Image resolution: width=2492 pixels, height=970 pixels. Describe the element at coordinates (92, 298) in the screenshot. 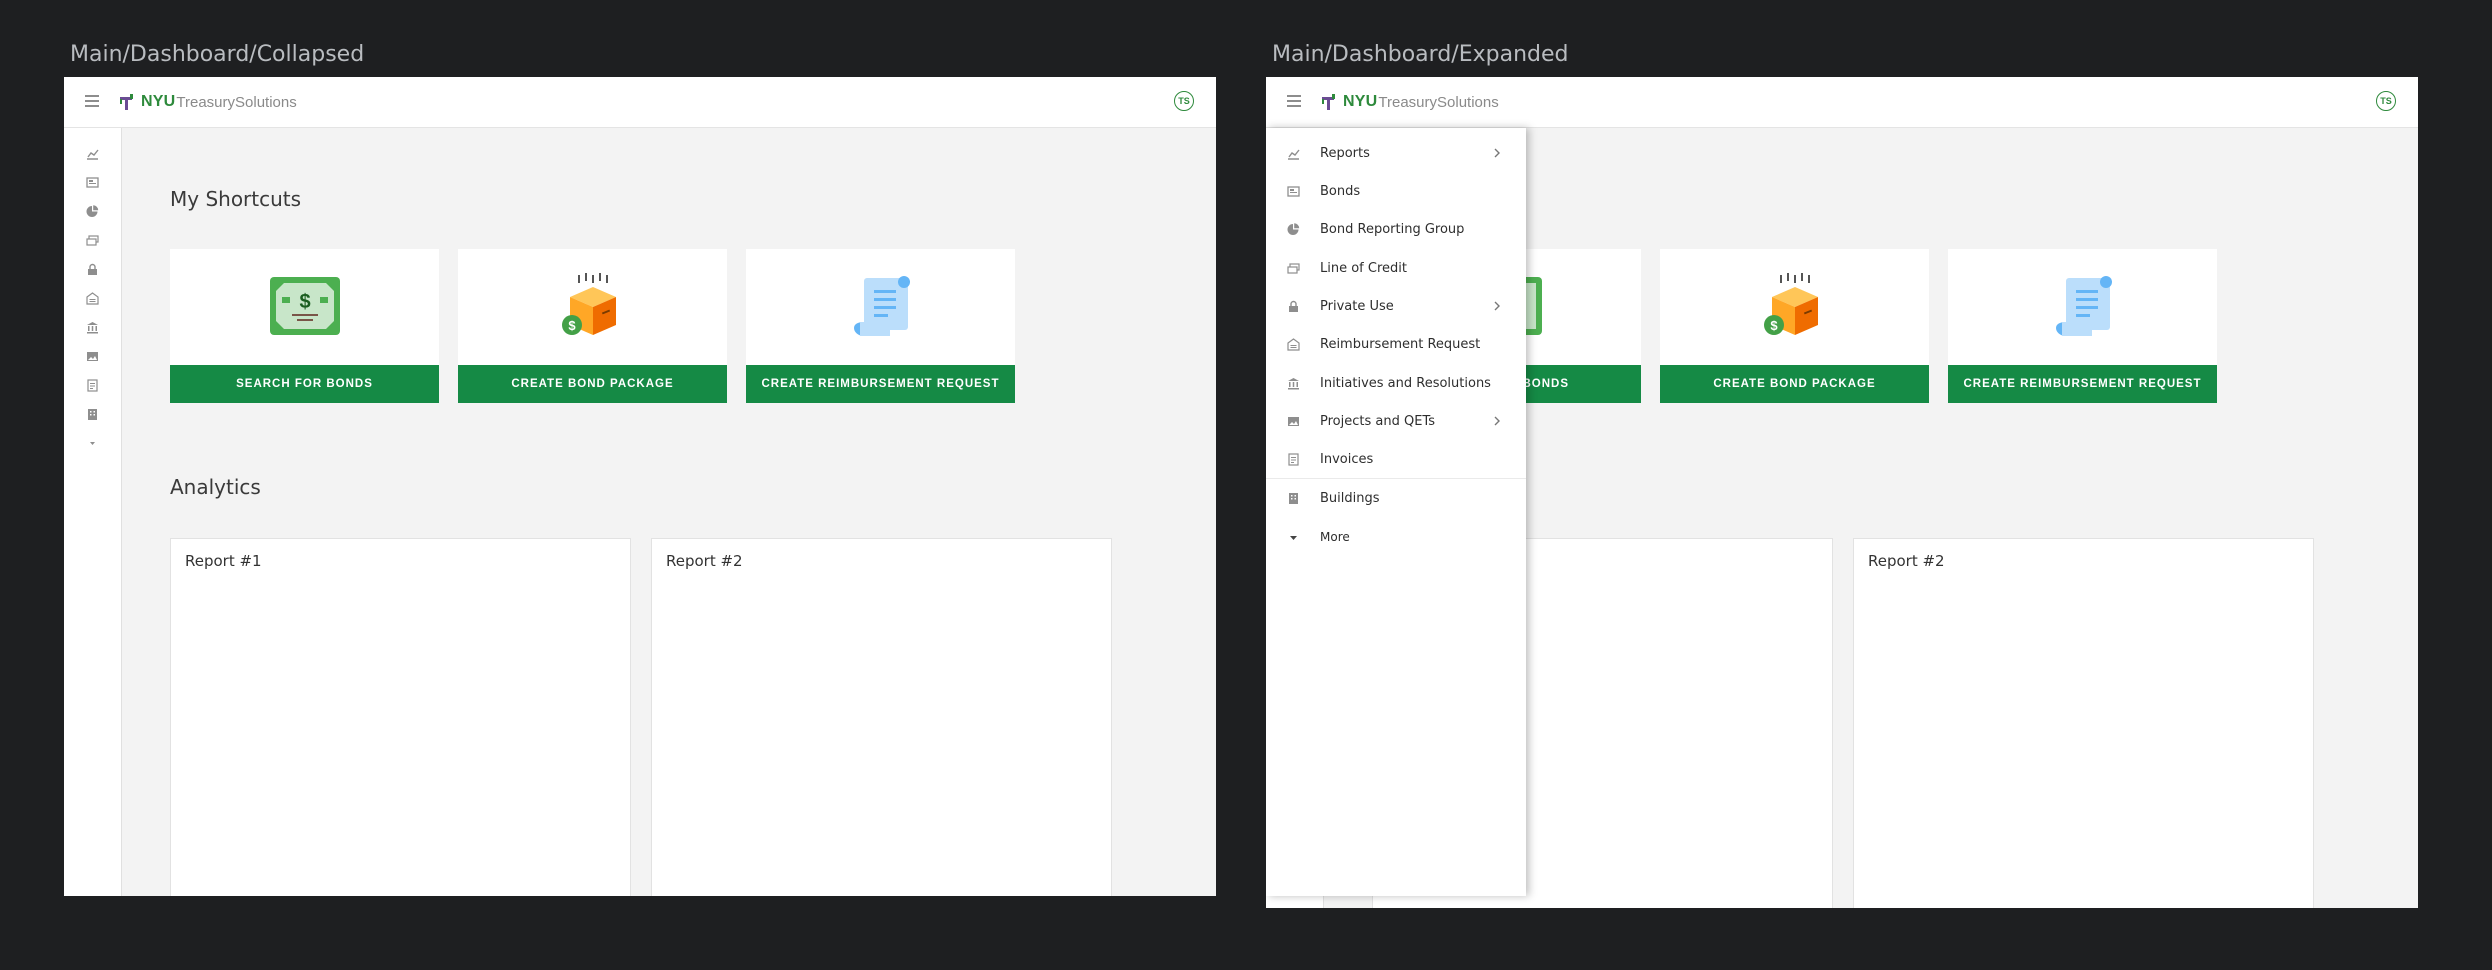

I see `rail-reimbursement-icon` at that location.